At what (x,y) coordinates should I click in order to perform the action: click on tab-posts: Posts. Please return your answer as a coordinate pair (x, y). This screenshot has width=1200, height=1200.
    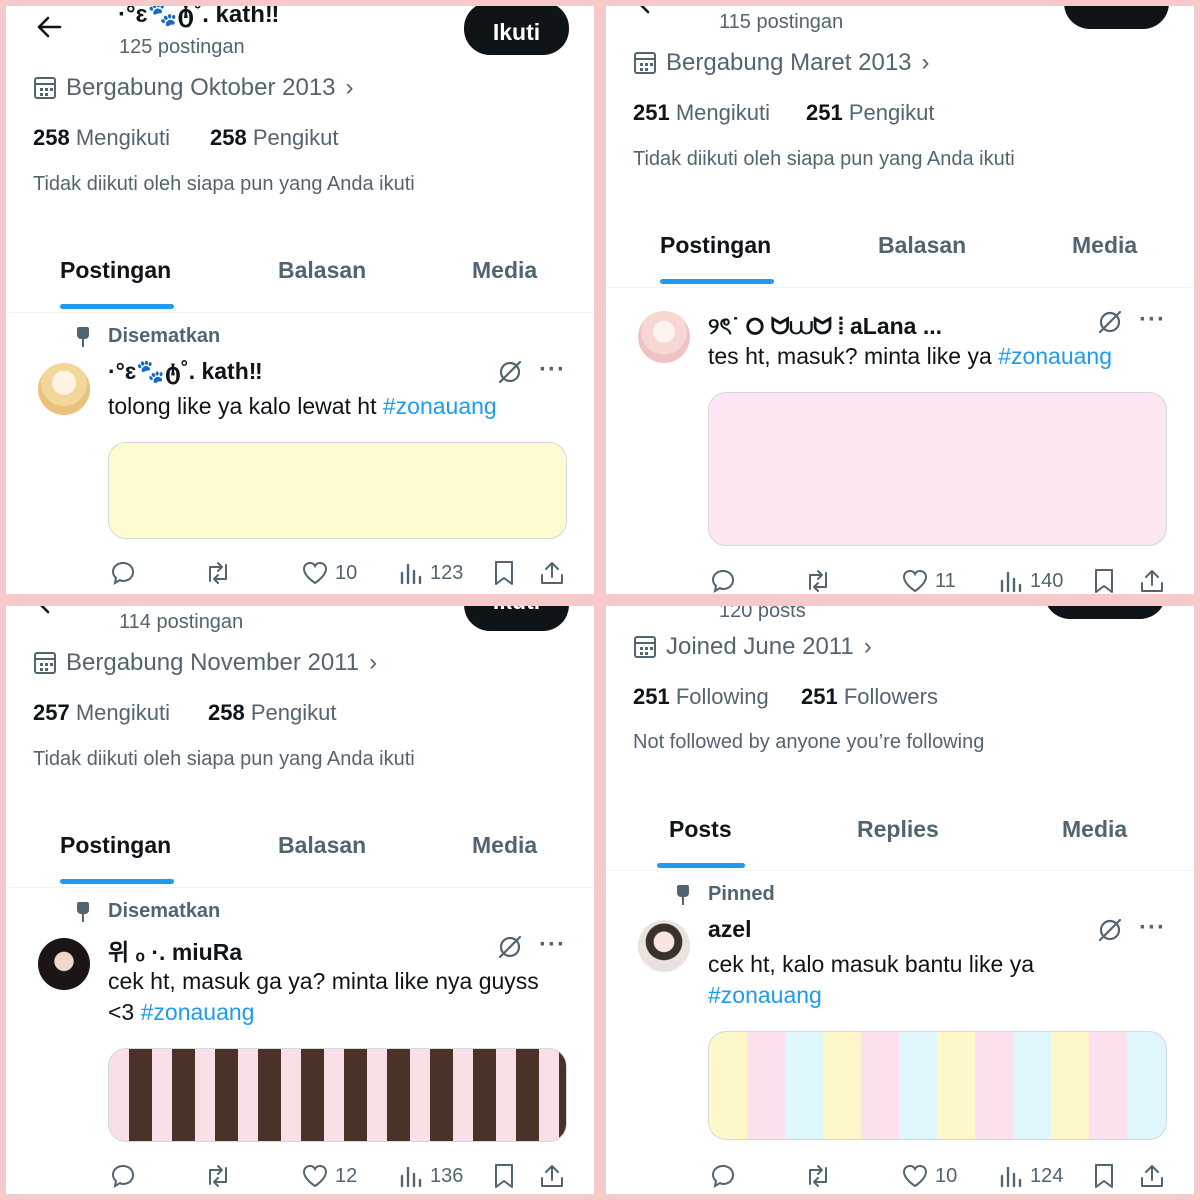
    Looking at the image, I should click on (700, 829).